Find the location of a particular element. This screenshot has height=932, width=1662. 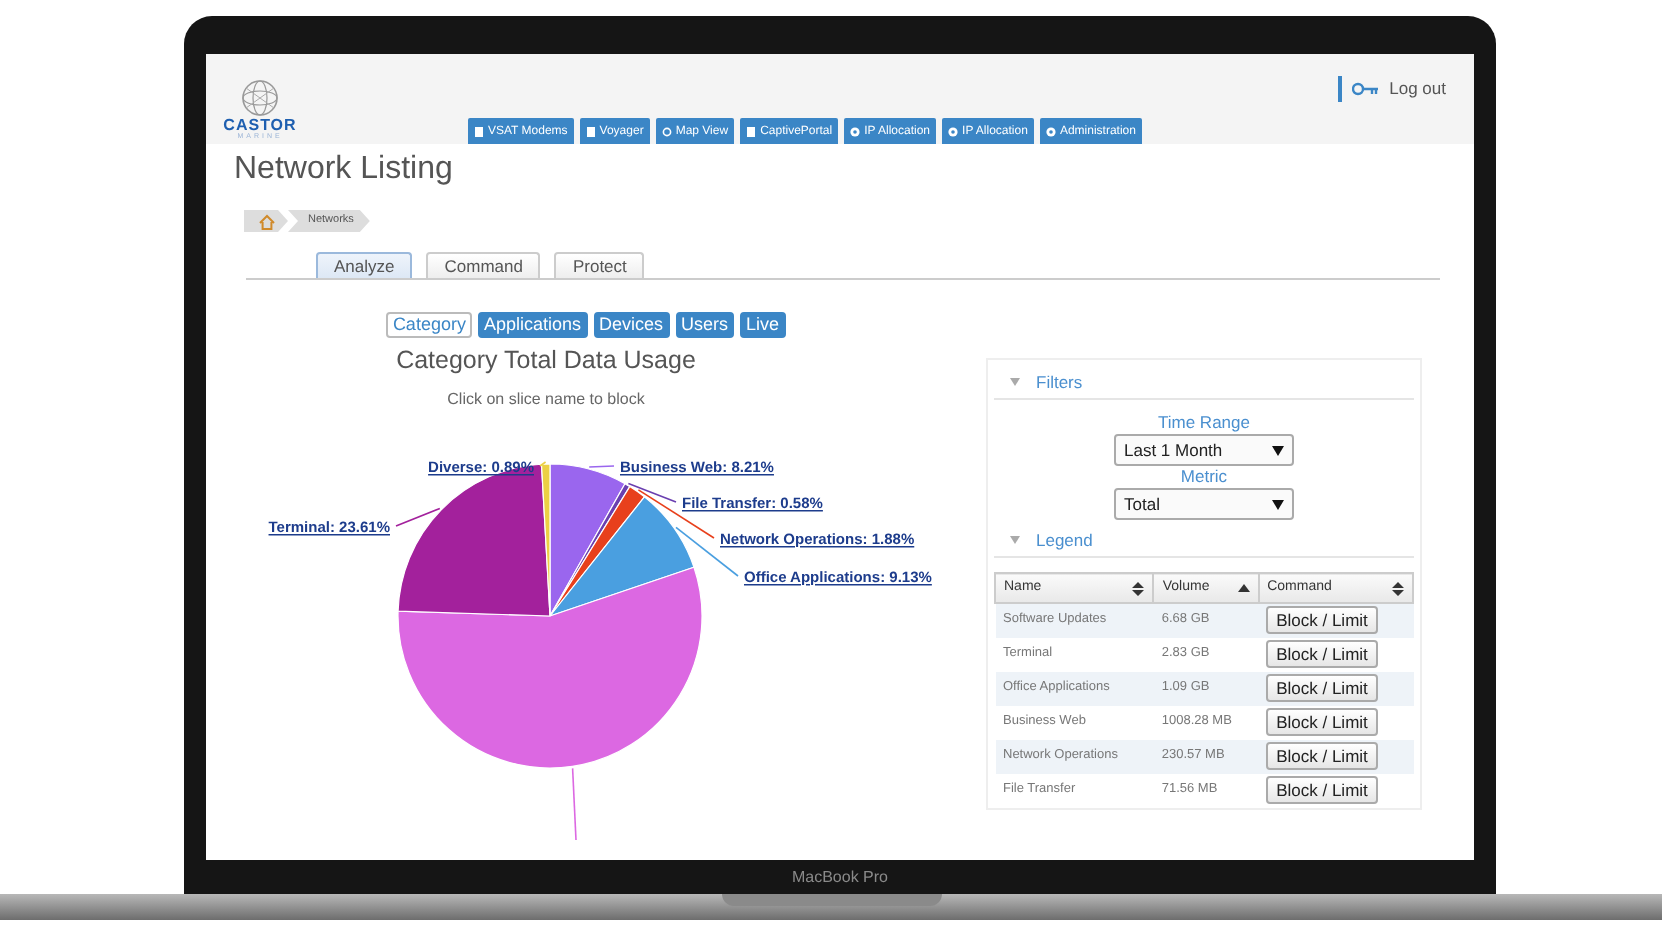

field-label: Metric is located at coordinates (1204, 476).